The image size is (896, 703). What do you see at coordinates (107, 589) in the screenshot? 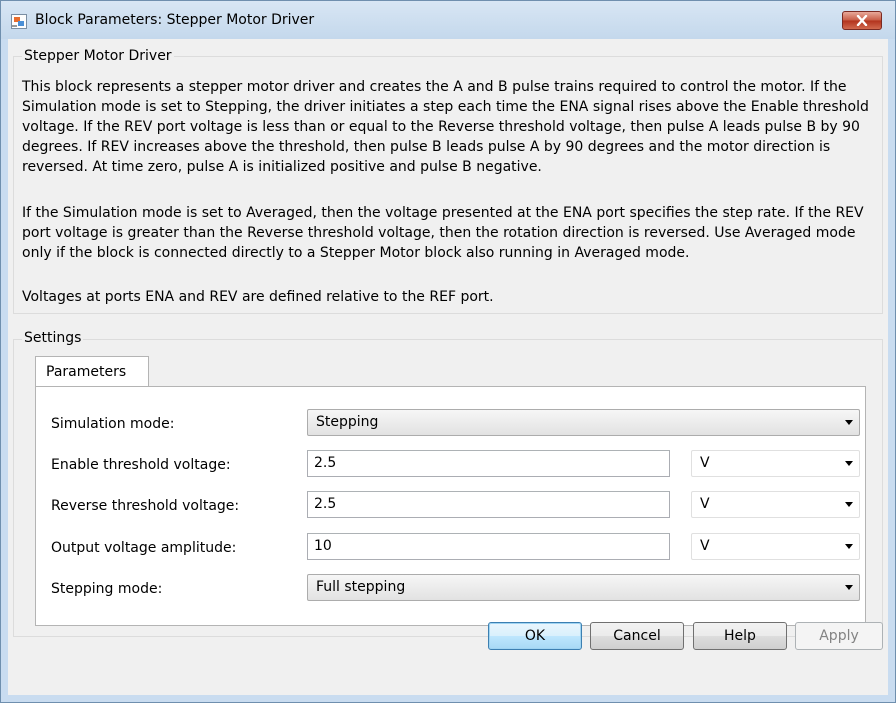
I see `stepping-mode-label: Stepping mode:` at bounding box center [107, 589].